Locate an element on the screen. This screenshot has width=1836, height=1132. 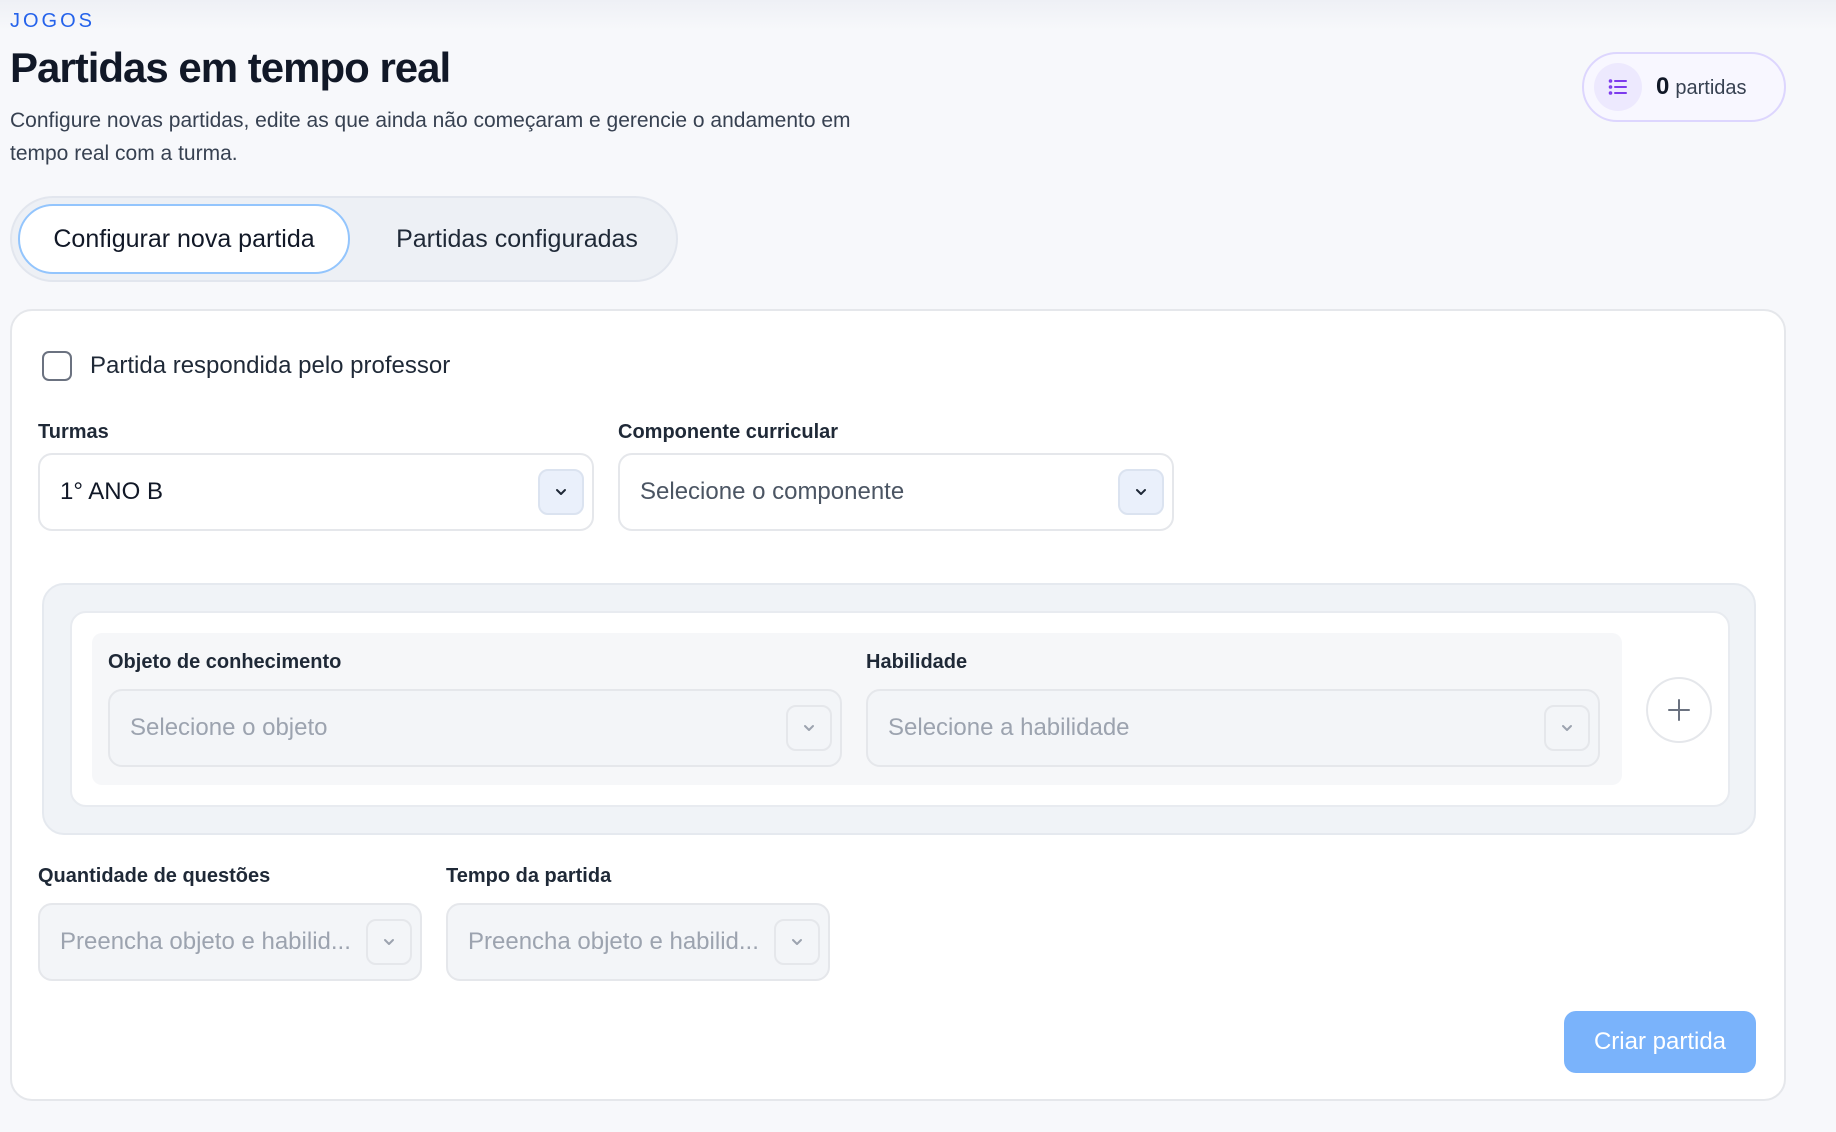
top-gradient is located at coordinates (918, 15).